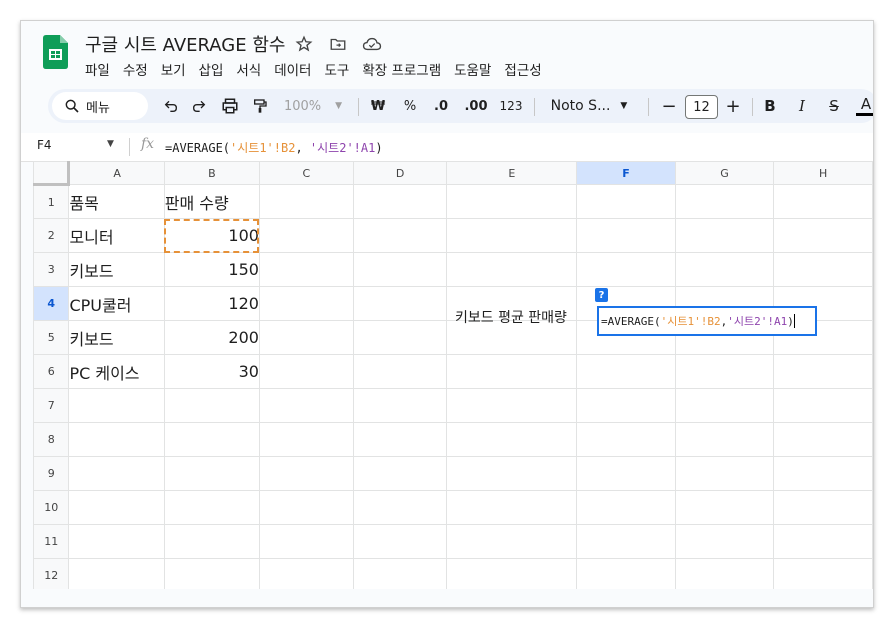 The width and height of the screenshot is (894, 619). Describe the element at coordinates (512, 371) in the screenshot. I see `cell-e6` at that location.